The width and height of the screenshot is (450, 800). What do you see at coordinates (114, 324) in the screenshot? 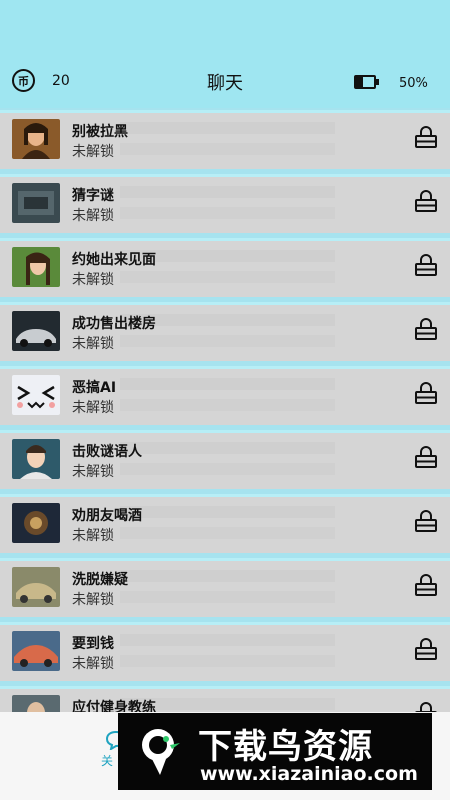
I see `chat-title: 成功售出楼房` at bounding box center [114, 324].